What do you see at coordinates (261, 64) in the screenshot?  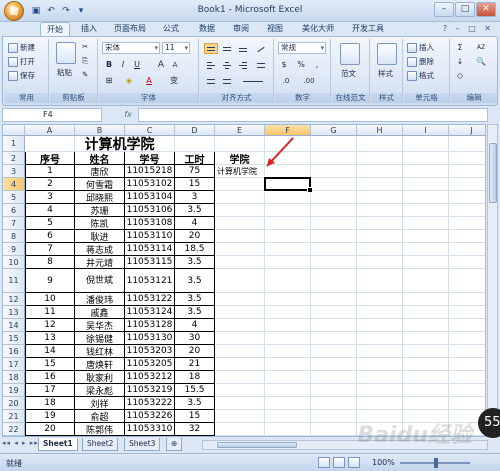 I see `wrap-text-button` at bounding box center [261, 64].